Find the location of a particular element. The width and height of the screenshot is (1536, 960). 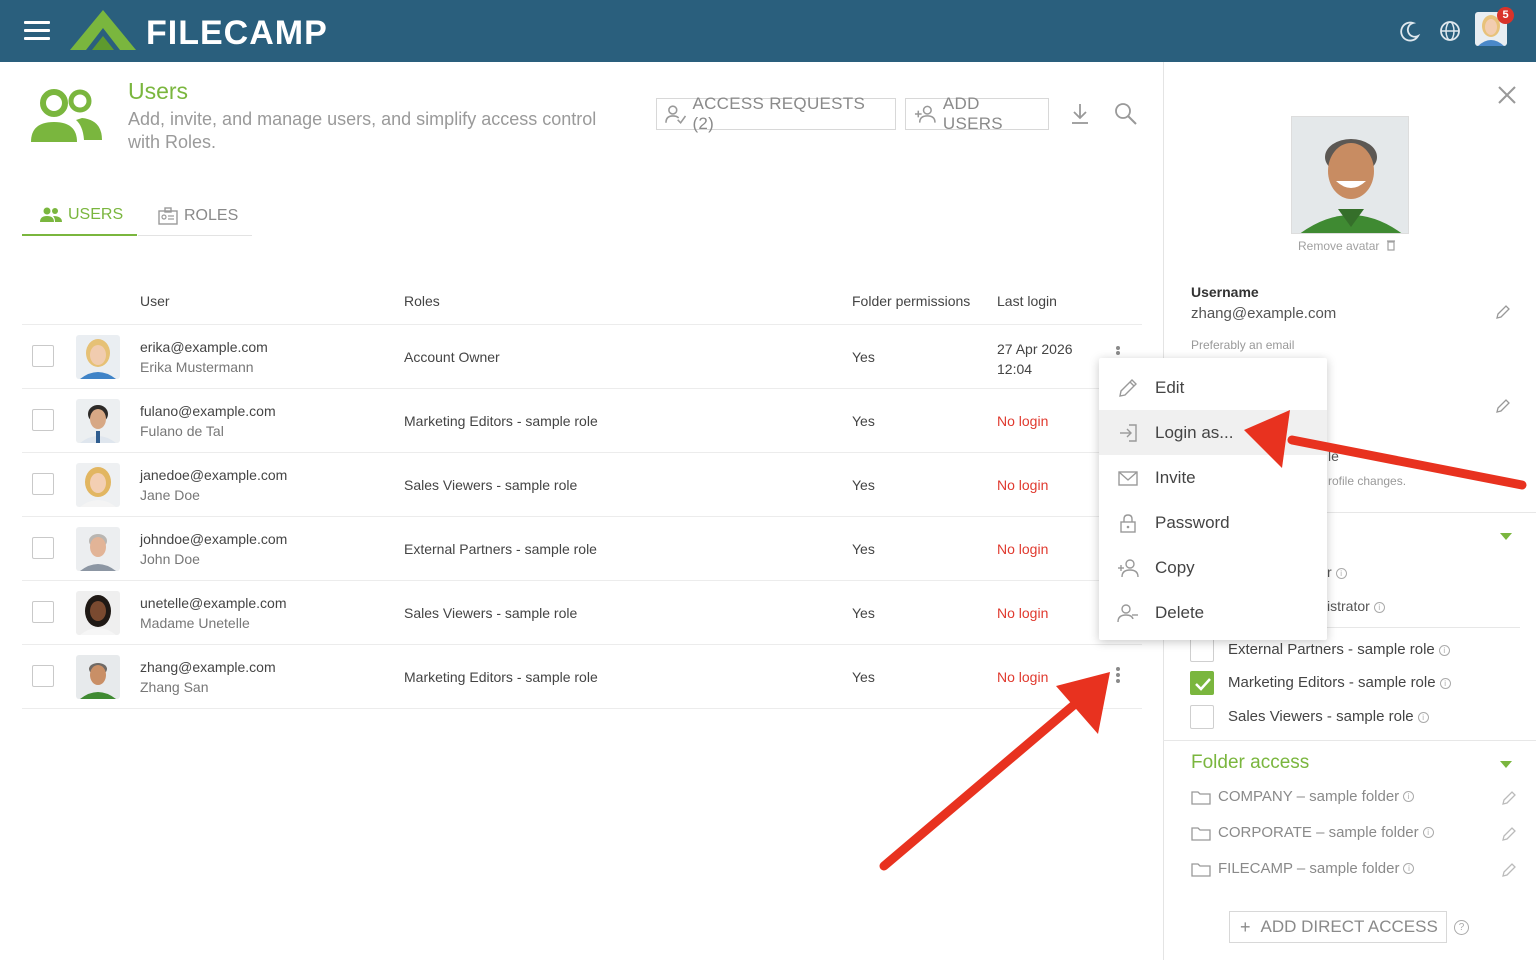

hamburger-icon is located at coordinates (37, 31).